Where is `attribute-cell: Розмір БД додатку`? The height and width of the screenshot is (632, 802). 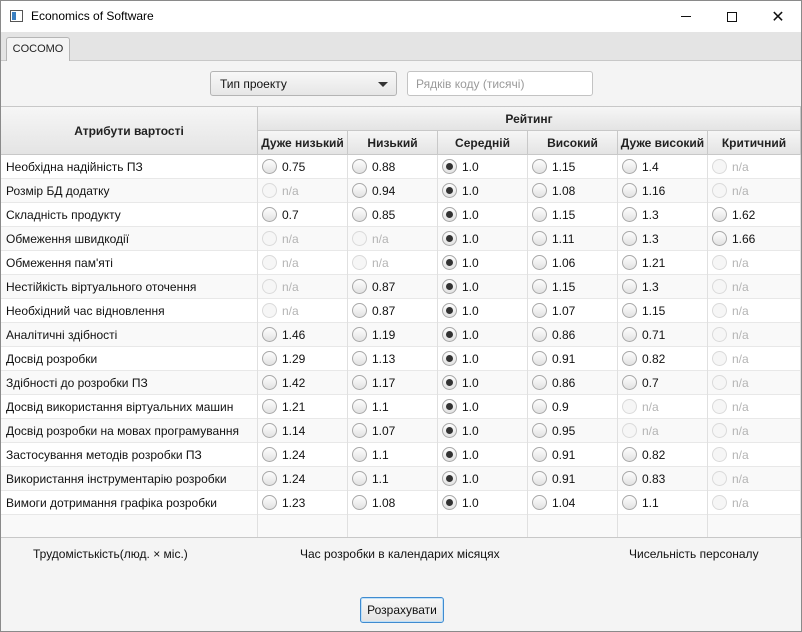 attribute-cell: Розмір БД додатку is located at coordinates (129, 191).